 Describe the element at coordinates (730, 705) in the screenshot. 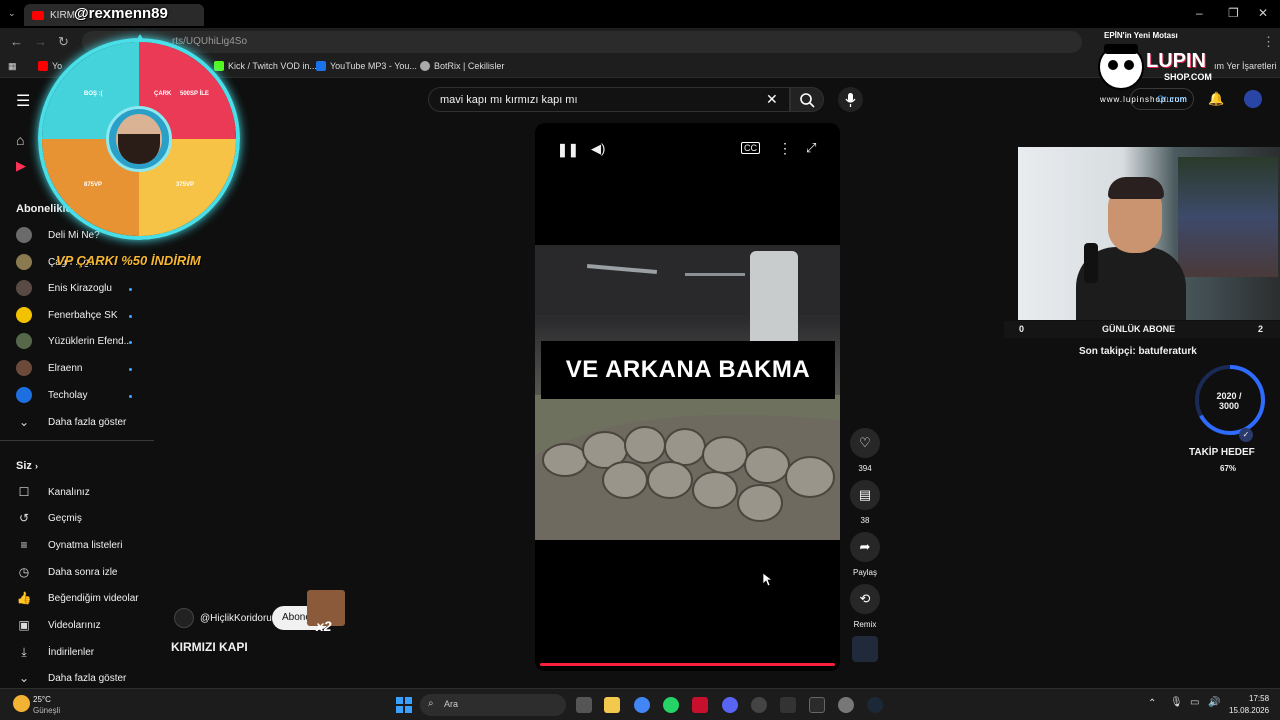

I see `discord-icon` at that location.